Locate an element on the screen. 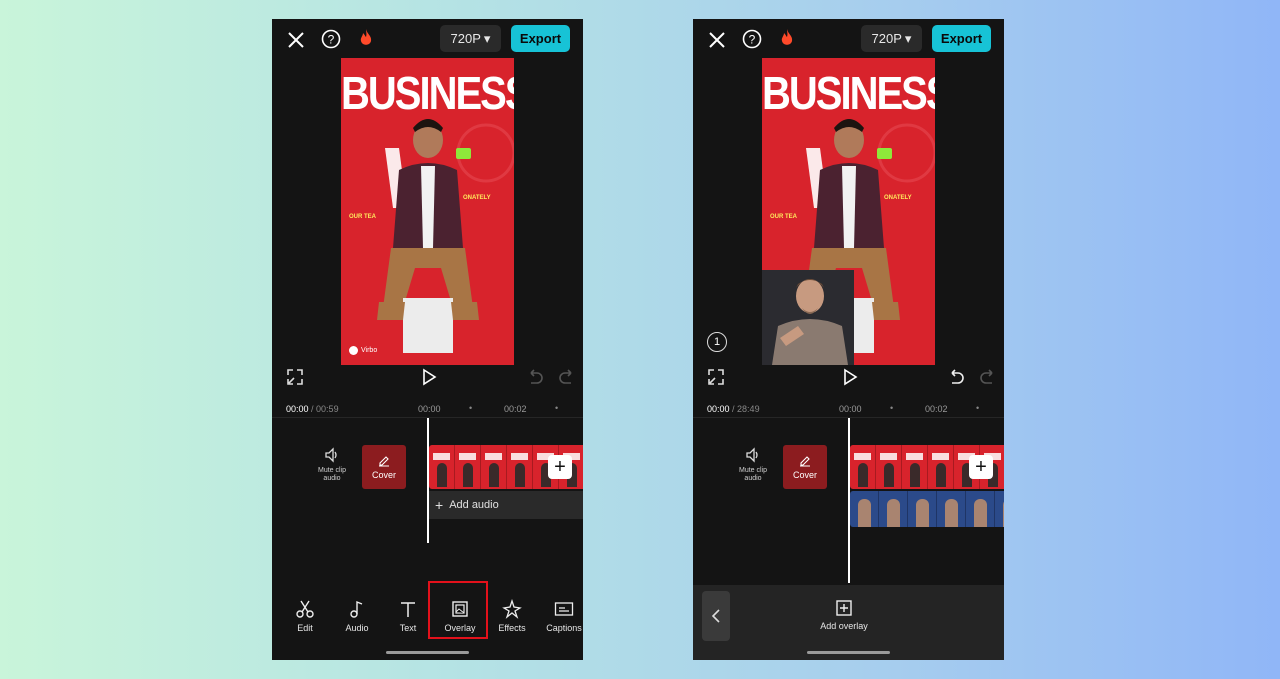 This screenshot has width=1280, height=679. total-time: / 00:59 is located at coordinates (325, 409).